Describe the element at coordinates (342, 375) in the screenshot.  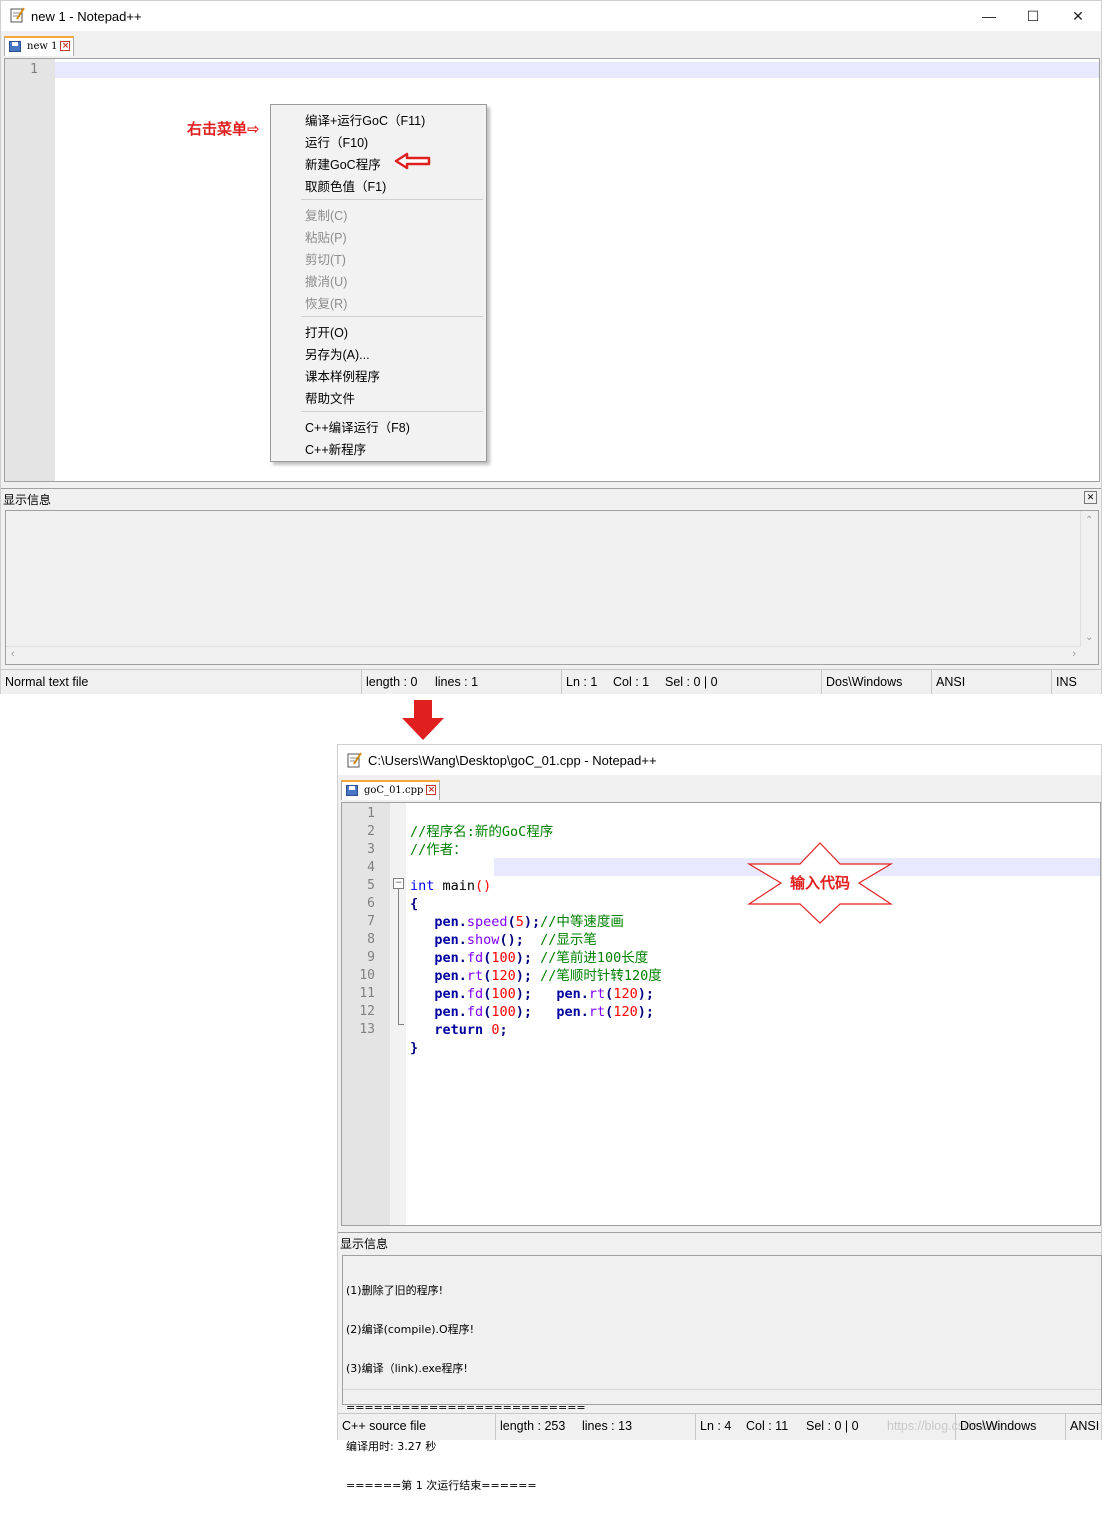
I see `menu-item-sample-programs: 课本样例程序` at that location.